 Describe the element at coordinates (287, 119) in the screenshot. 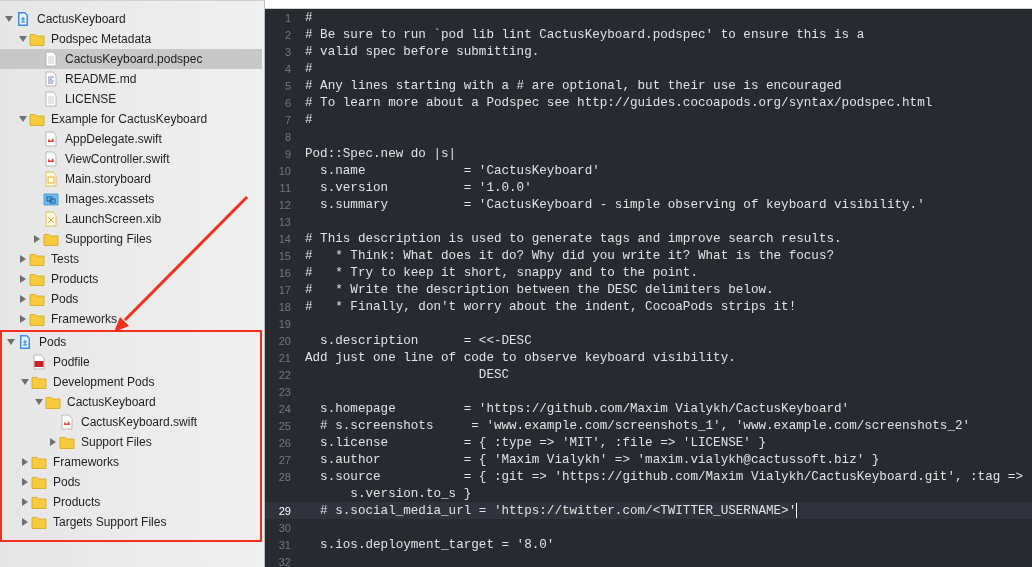

I see `line-number: 7` at that location.